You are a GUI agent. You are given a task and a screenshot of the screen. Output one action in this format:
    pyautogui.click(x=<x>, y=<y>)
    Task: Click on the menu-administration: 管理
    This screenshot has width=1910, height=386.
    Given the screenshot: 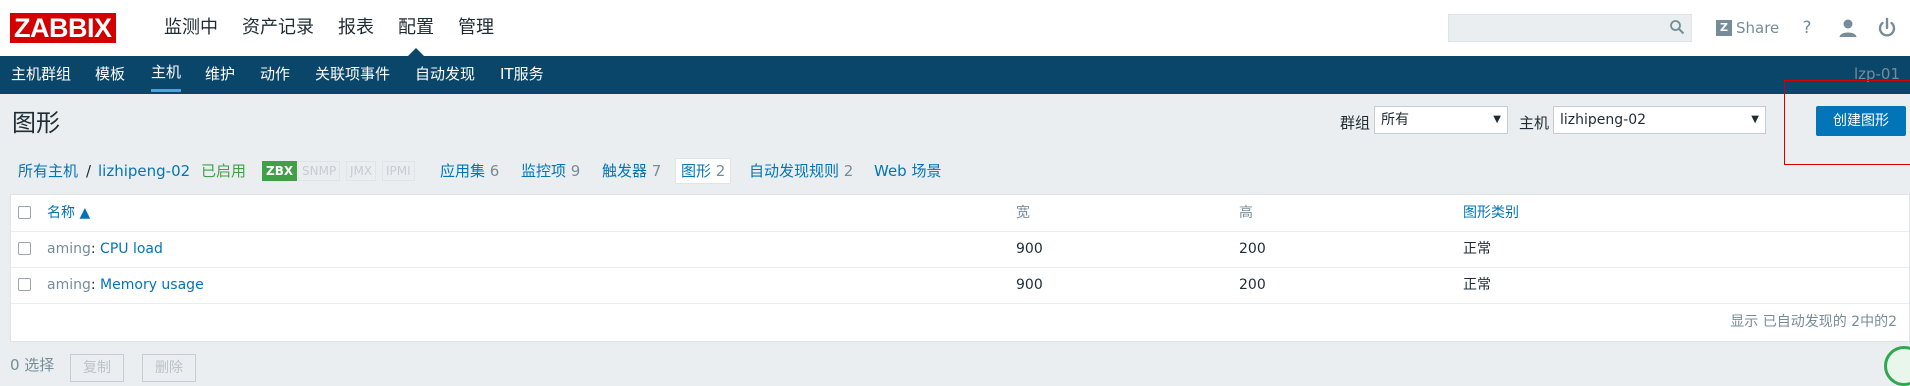 What is the action you would take?
    pyautogui.click(x=476, y=28)
    